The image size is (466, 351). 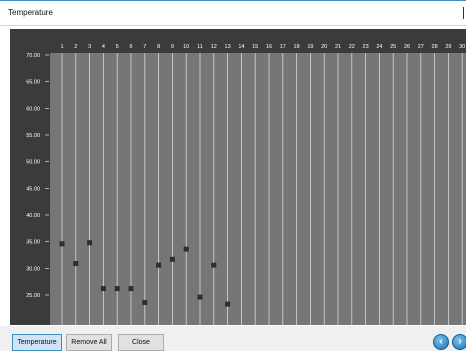 I want to click on x-tick-label: 4, so click(x=103, y=47).